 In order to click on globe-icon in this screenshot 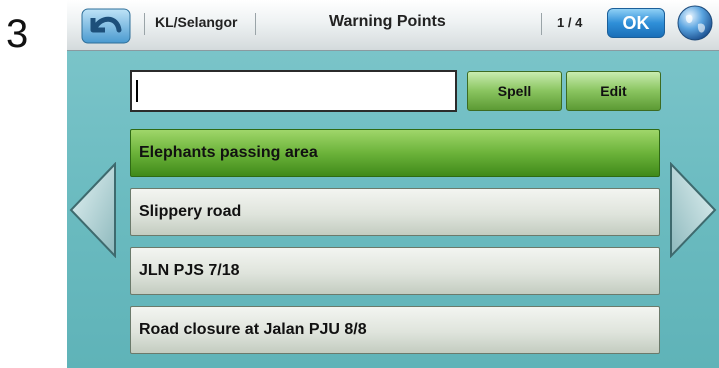, I will do `click(695, 23)`.